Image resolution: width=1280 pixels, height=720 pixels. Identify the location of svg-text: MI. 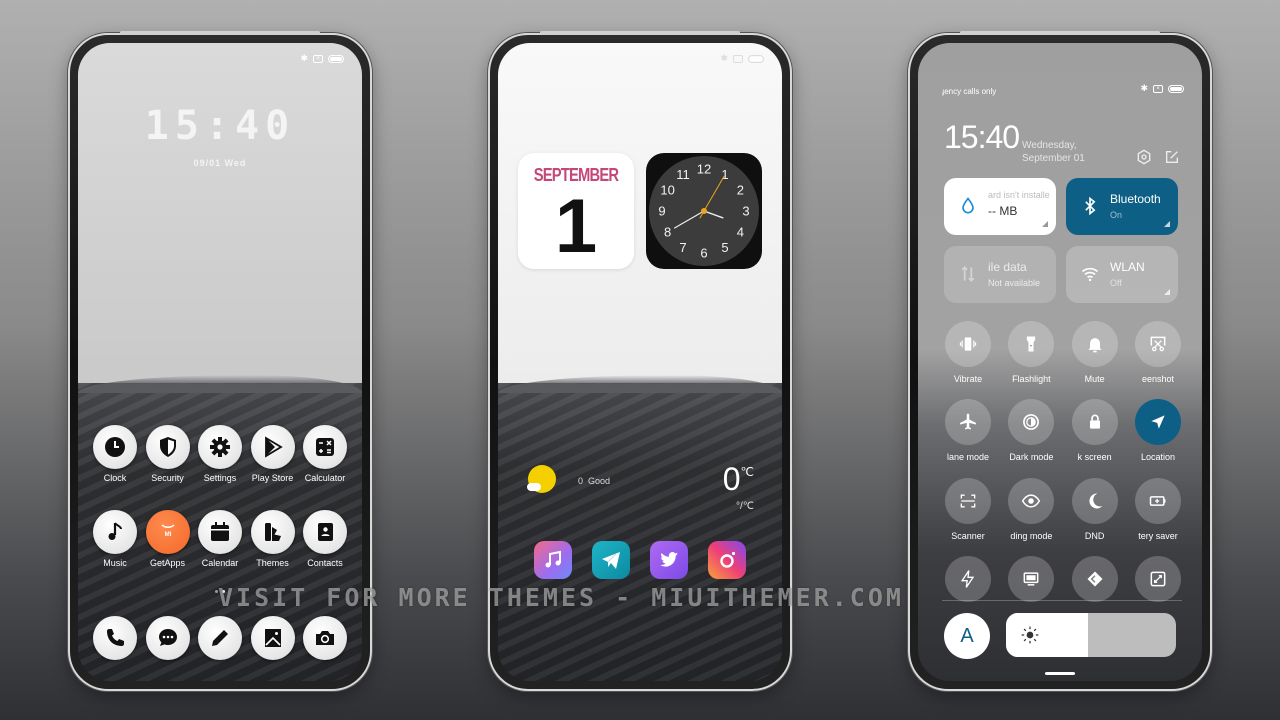
(167, 535).